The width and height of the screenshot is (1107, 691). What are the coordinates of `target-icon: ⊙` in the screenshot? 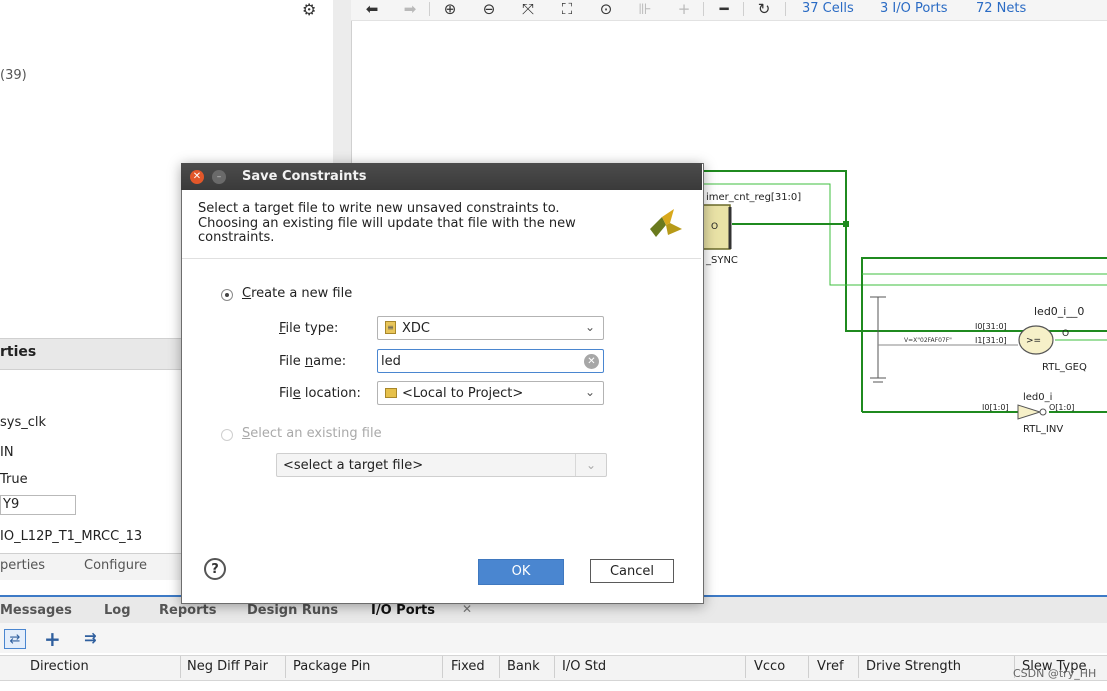 It's located at (606, 9).